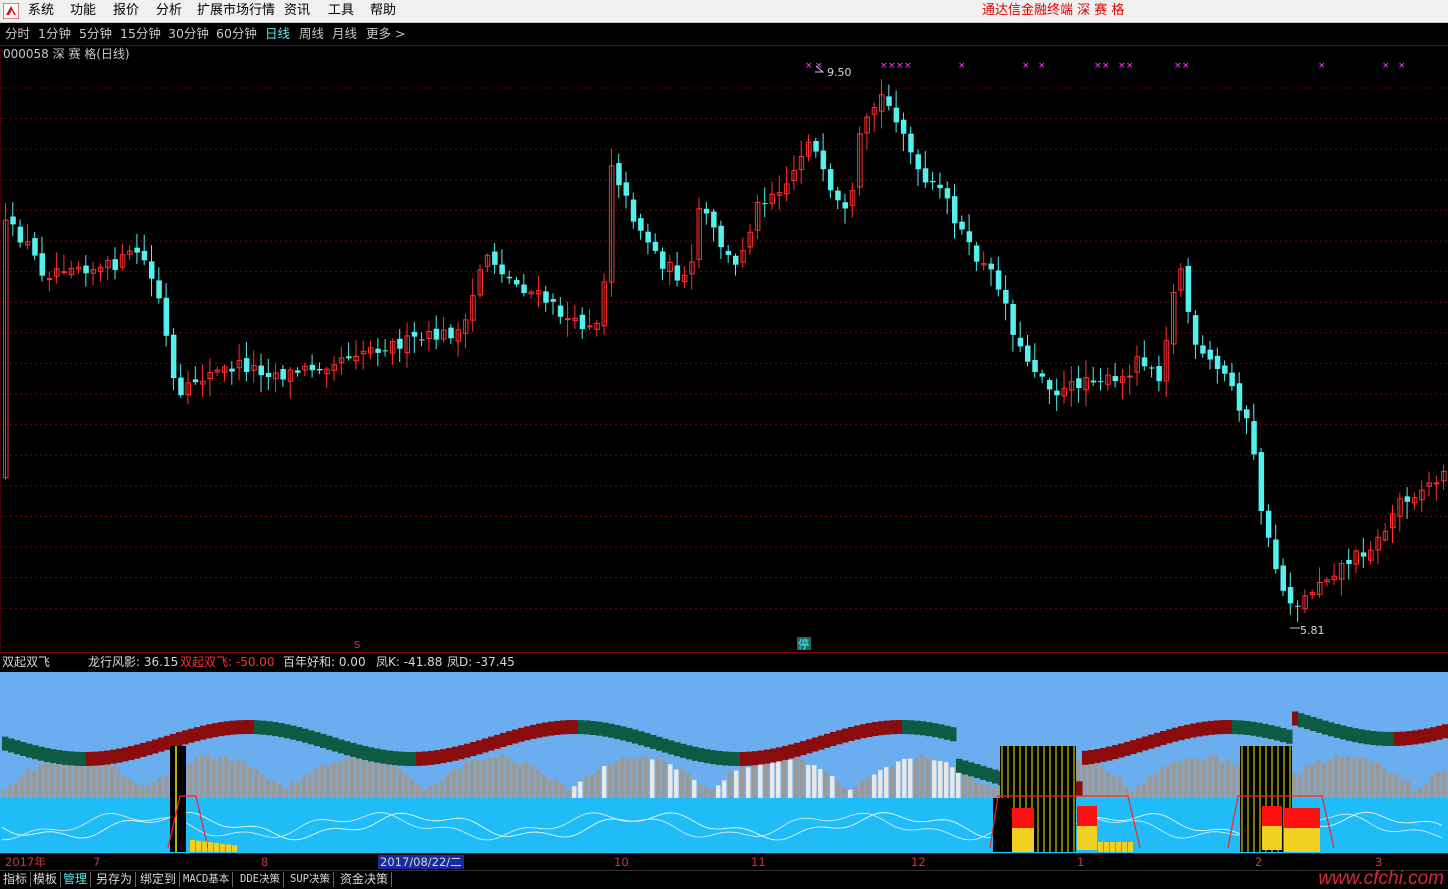  What do you see at coordinates (160, 879) in the screenshot?
I see `tab-bind-to: 绑定到` at bounding box center [160, 879].